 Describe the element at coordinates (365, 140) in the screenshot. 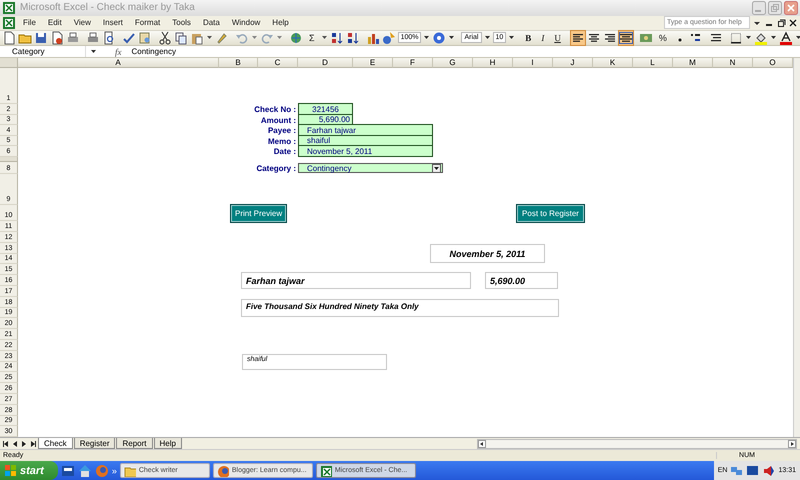

I see `field-value: shaiful` at that location.